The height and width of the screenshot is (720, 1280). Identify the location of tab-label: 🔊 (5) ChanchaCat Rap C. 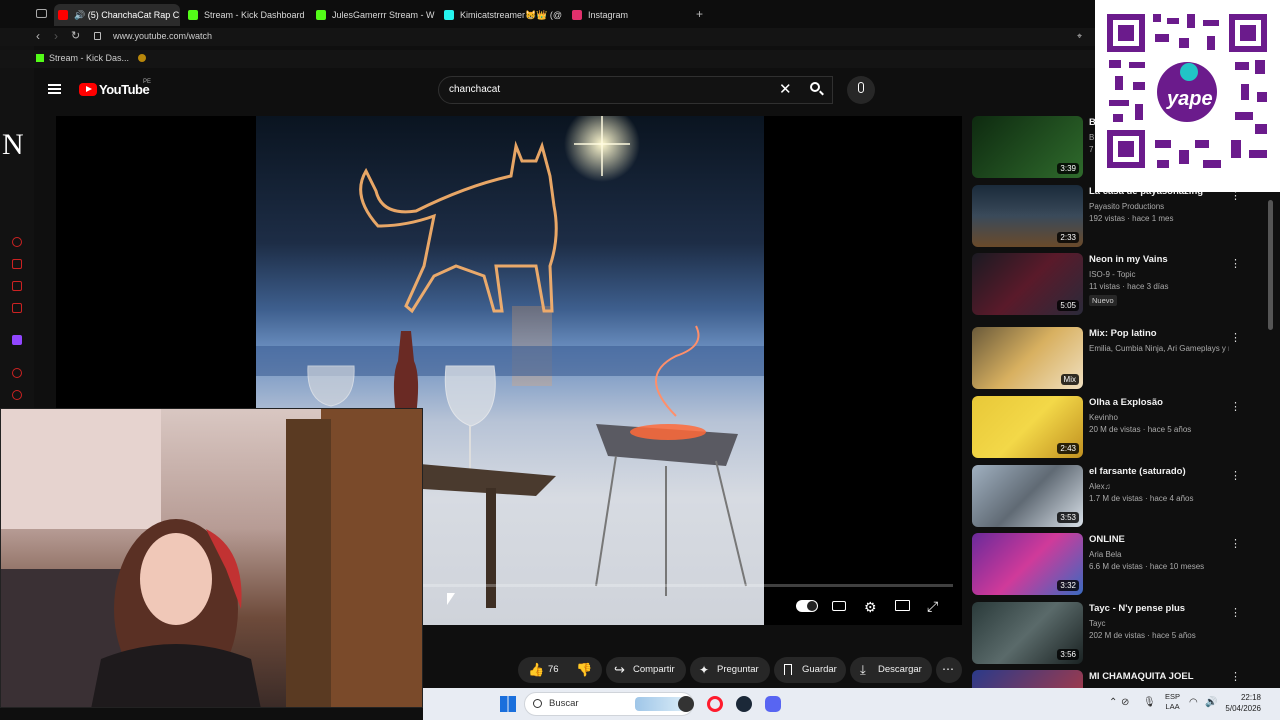
(127, 15).